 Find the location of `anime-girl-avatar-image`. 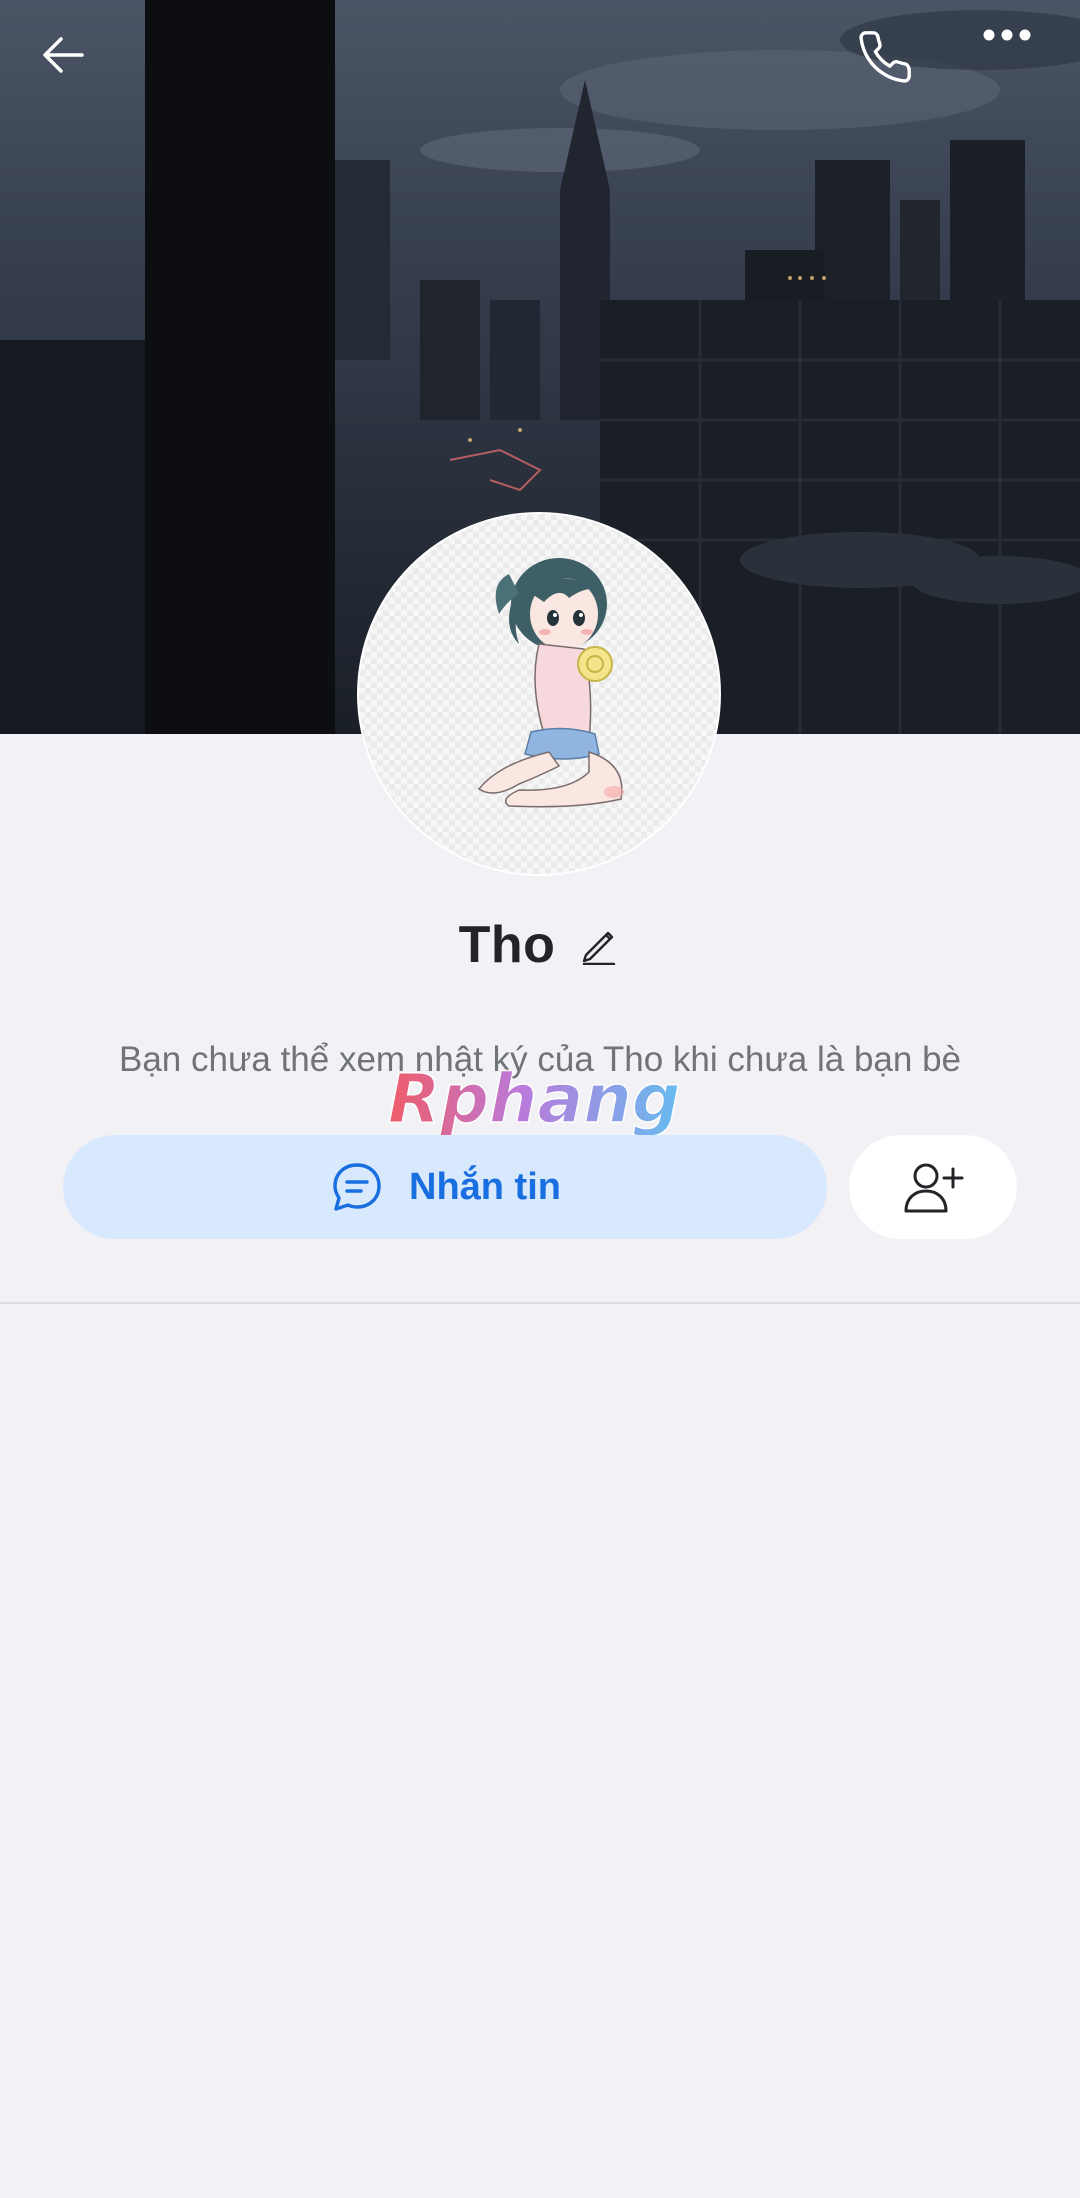

anime-girl-avatar-image is located at coordinates (539, 694).